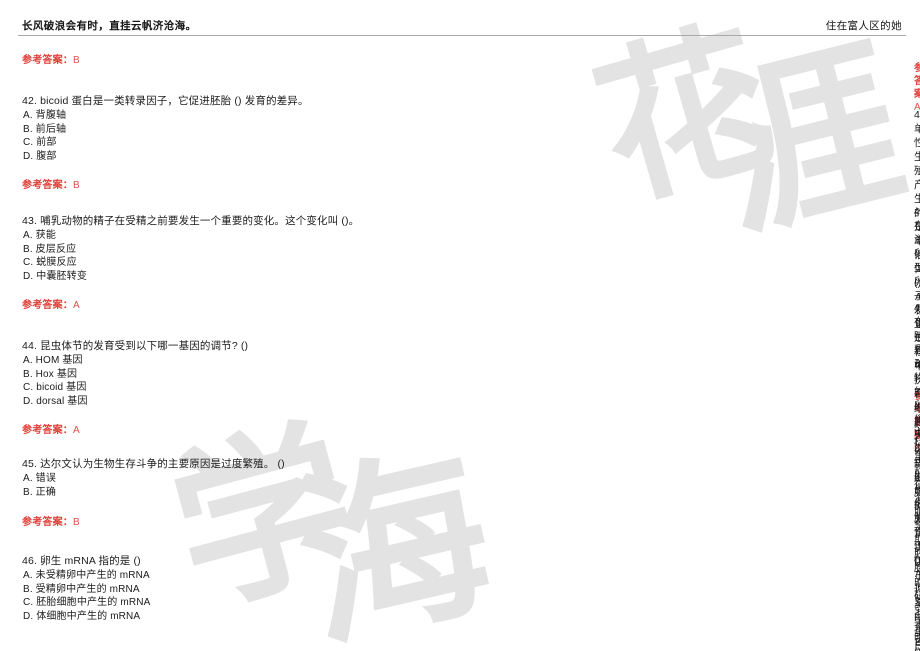  Describe the element at coordinates (50, 249) in the screenshot. I see `option-b: B. 皮层反应` at that location.